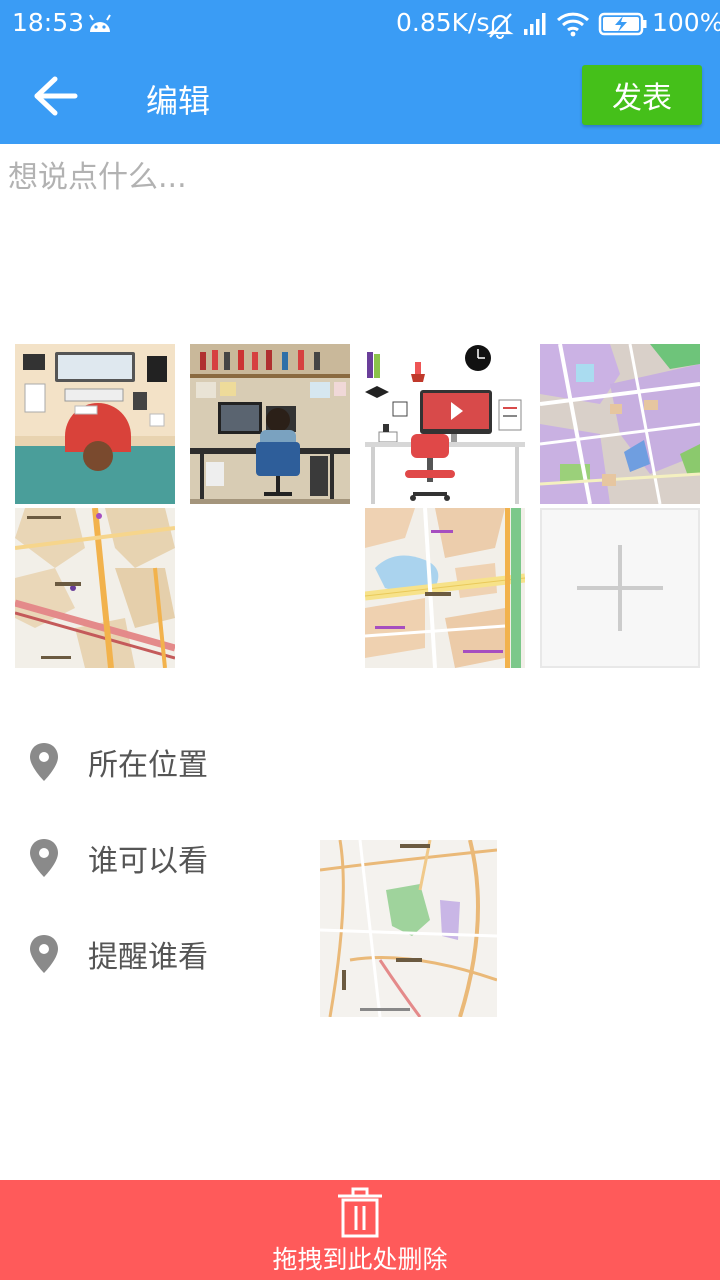 The width and height of the screenshot is (720, 1280). I want to click on option-who-can-see: 谁可以看, so click(158, 858).